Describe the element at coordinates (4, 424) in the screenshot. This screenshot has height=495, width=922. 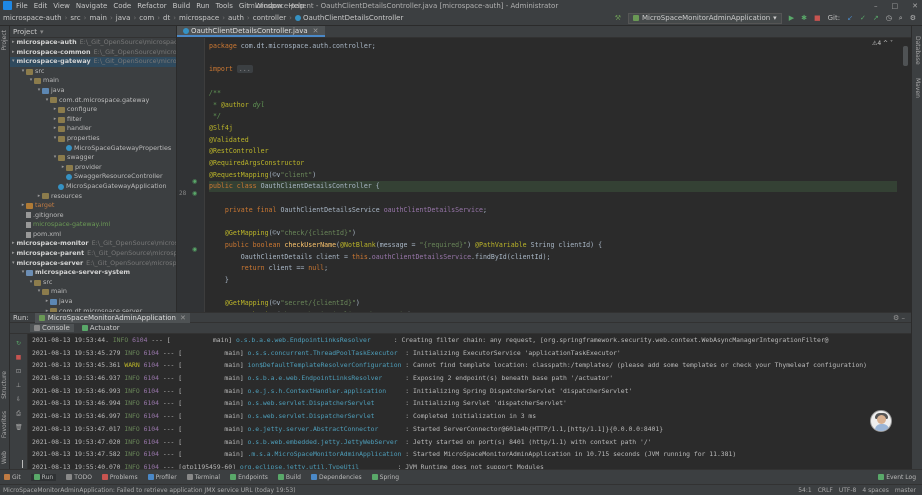
I see `favorites-tool-tab: Favorites` at that location.